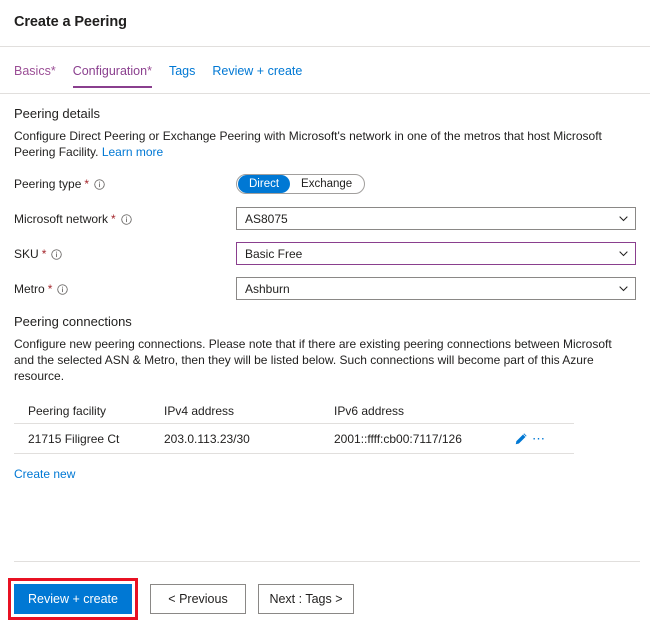 This screenshot has height=625, width=650. I want to click on peering-type-required-asterisk: *, so click(87, 183).